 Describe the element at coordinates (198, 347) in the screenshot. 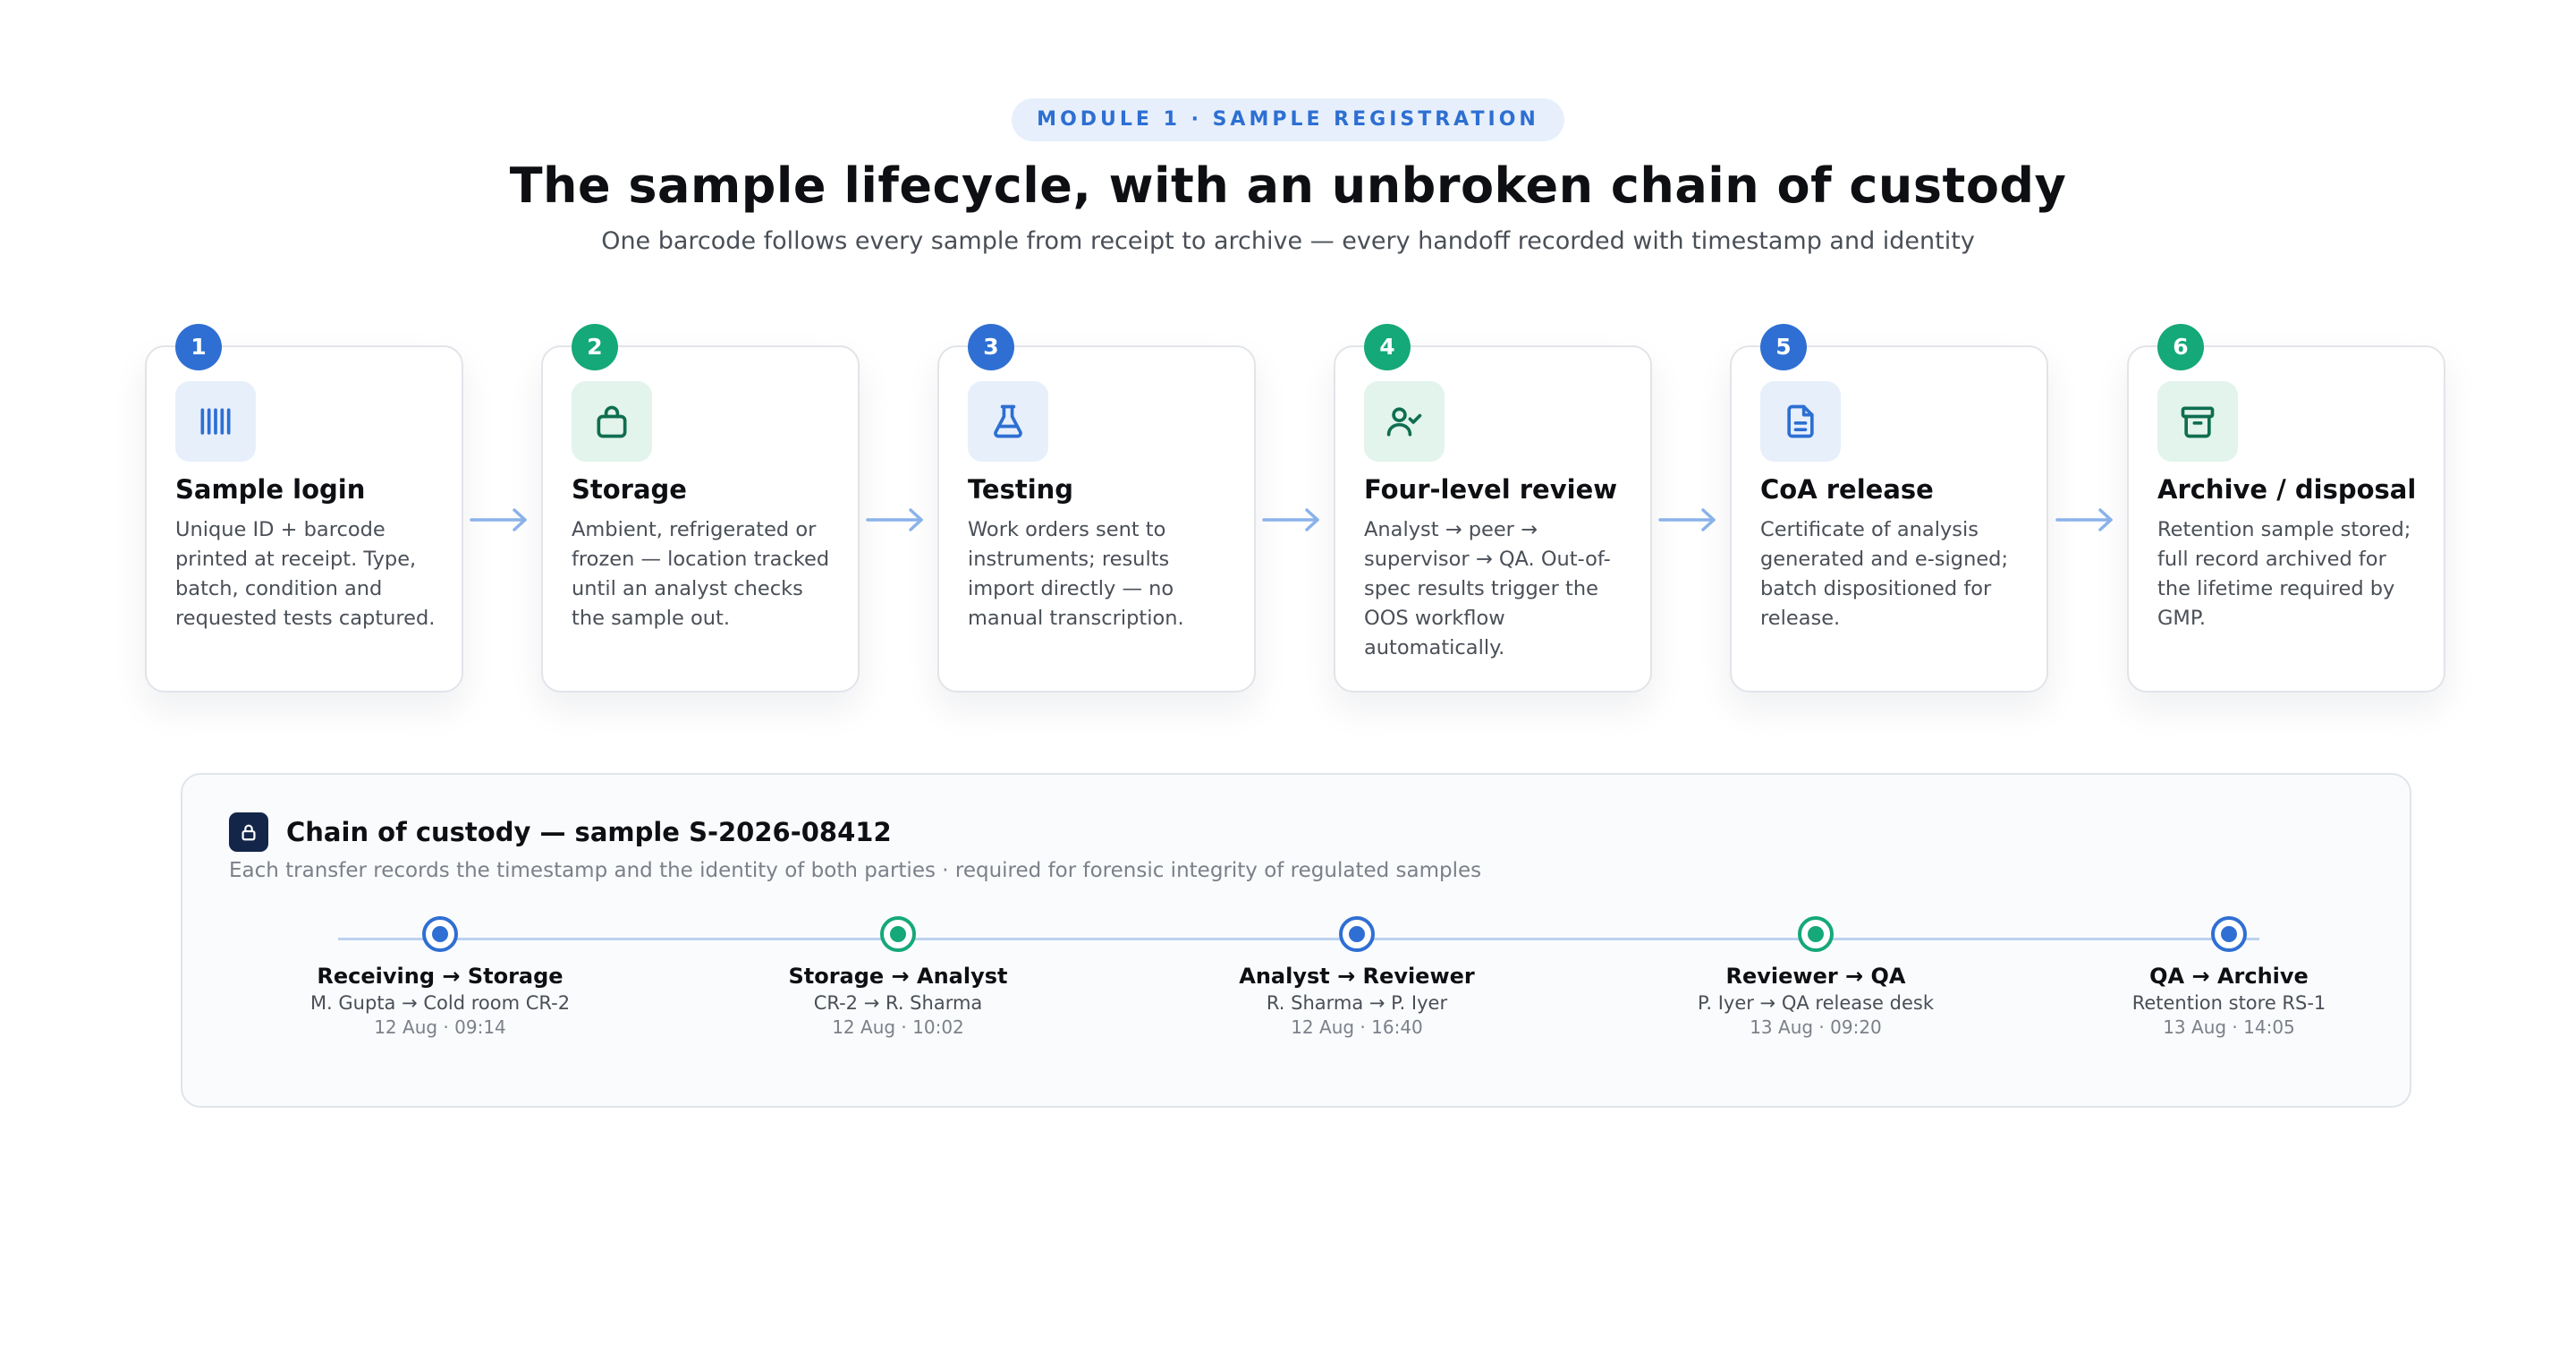

I see `step-number-badge: 1` at that location.